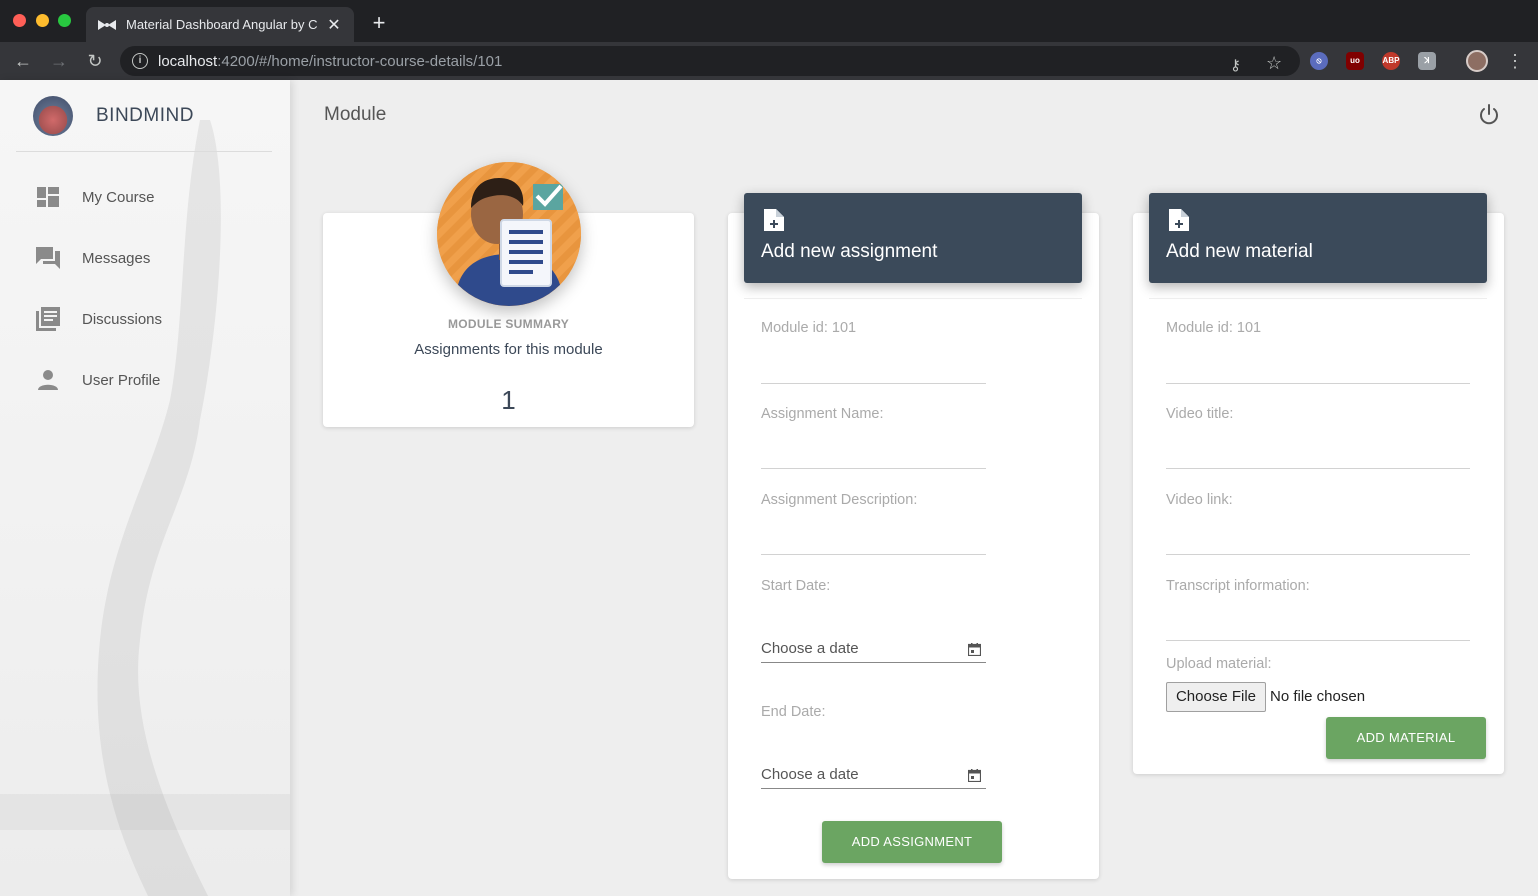 Image resolution: width=1538 pixels, height=896 pixels. Describe the element at coordinates (1199, 500) in the screenshot. I see `video-link-label: Video link:` at that location.